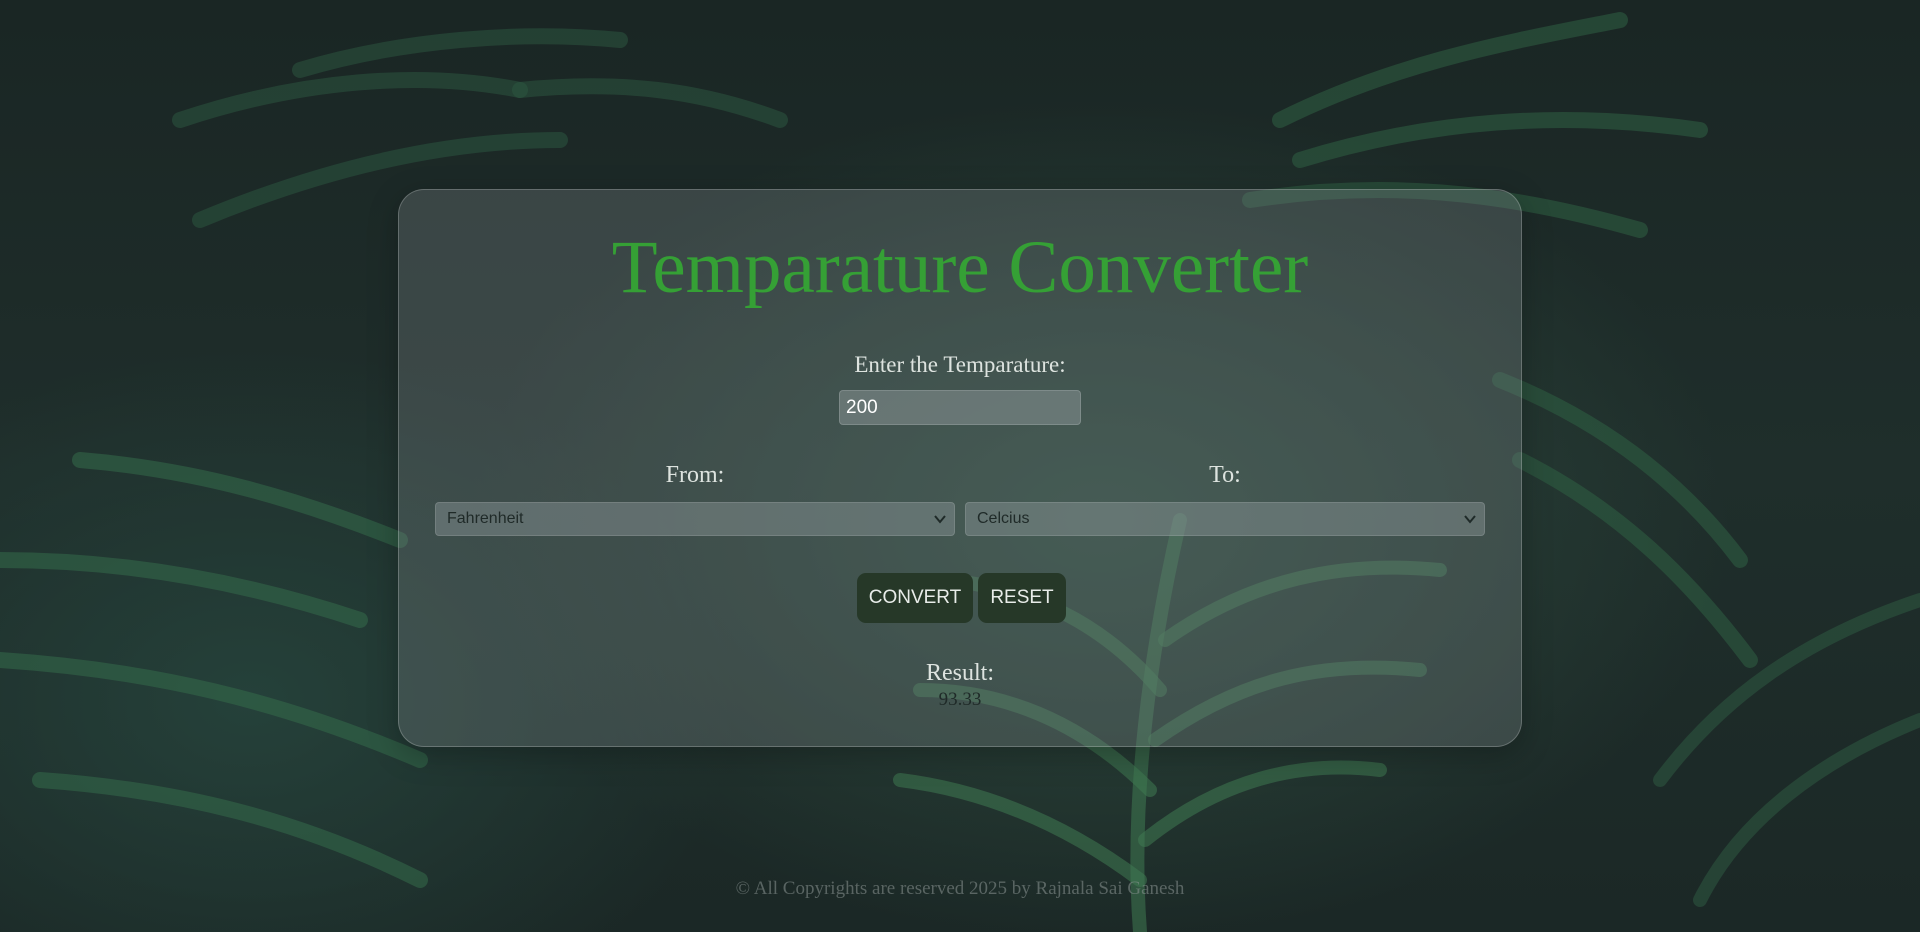 Image resolution: width=1920 pixels, height=932 pixels. What do you see at coordinates (1225, 519) in the screenshot?
I see `to-unit-select: Celcius` at bounding box center [1225, 519].